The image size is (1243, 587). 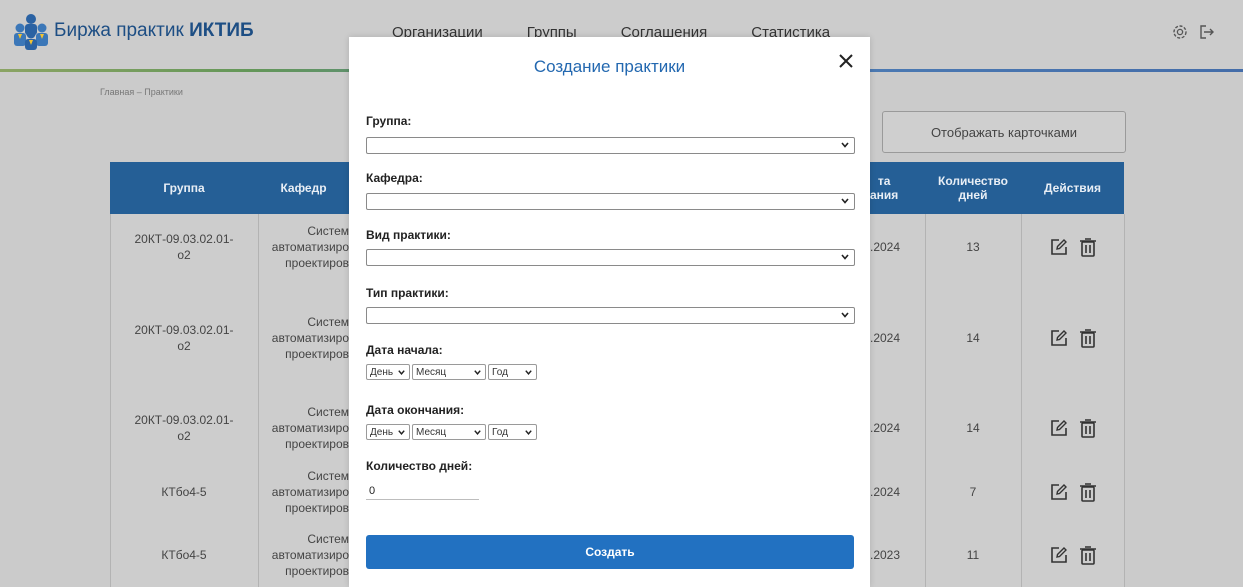 I want to click on logo-people-icon, so click(x=31, y=32).